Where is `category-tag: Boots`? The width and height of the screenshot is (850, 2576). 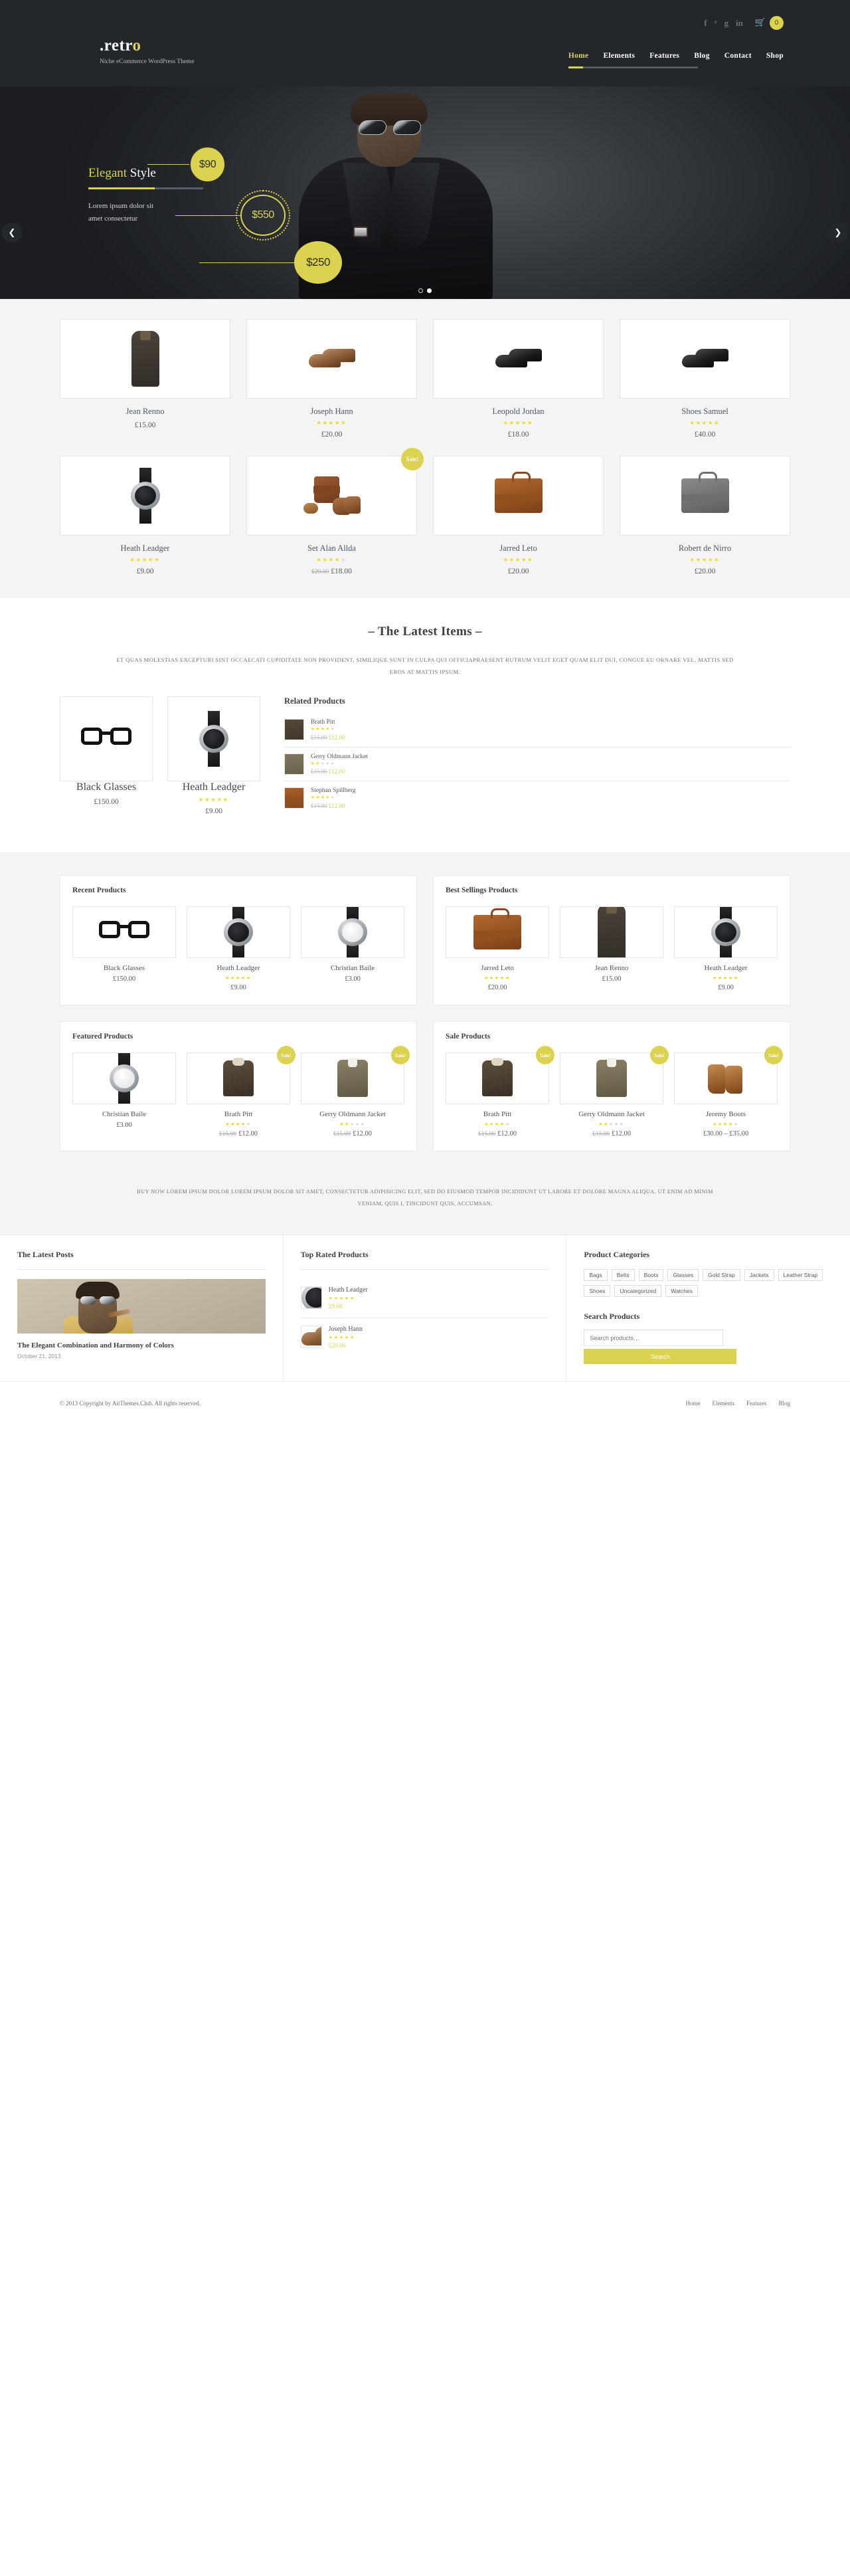 category-tag: Boots is located at coordinates (651, 1276).